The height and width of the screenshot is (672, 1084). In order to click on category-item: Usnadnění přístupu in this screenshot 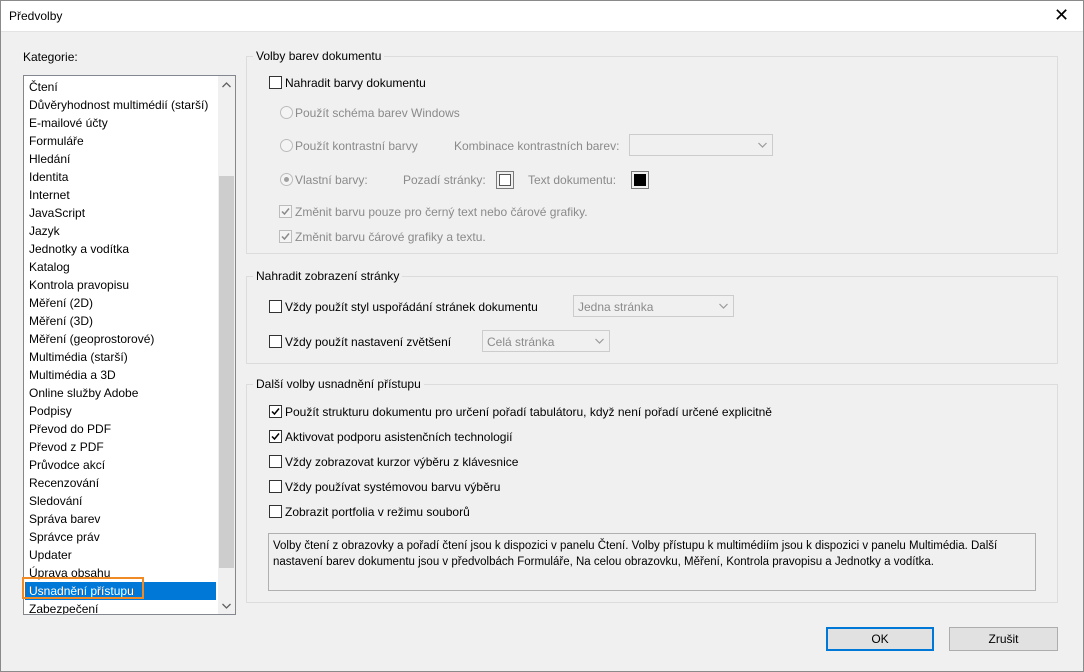, I will do `click(120, 591)`.